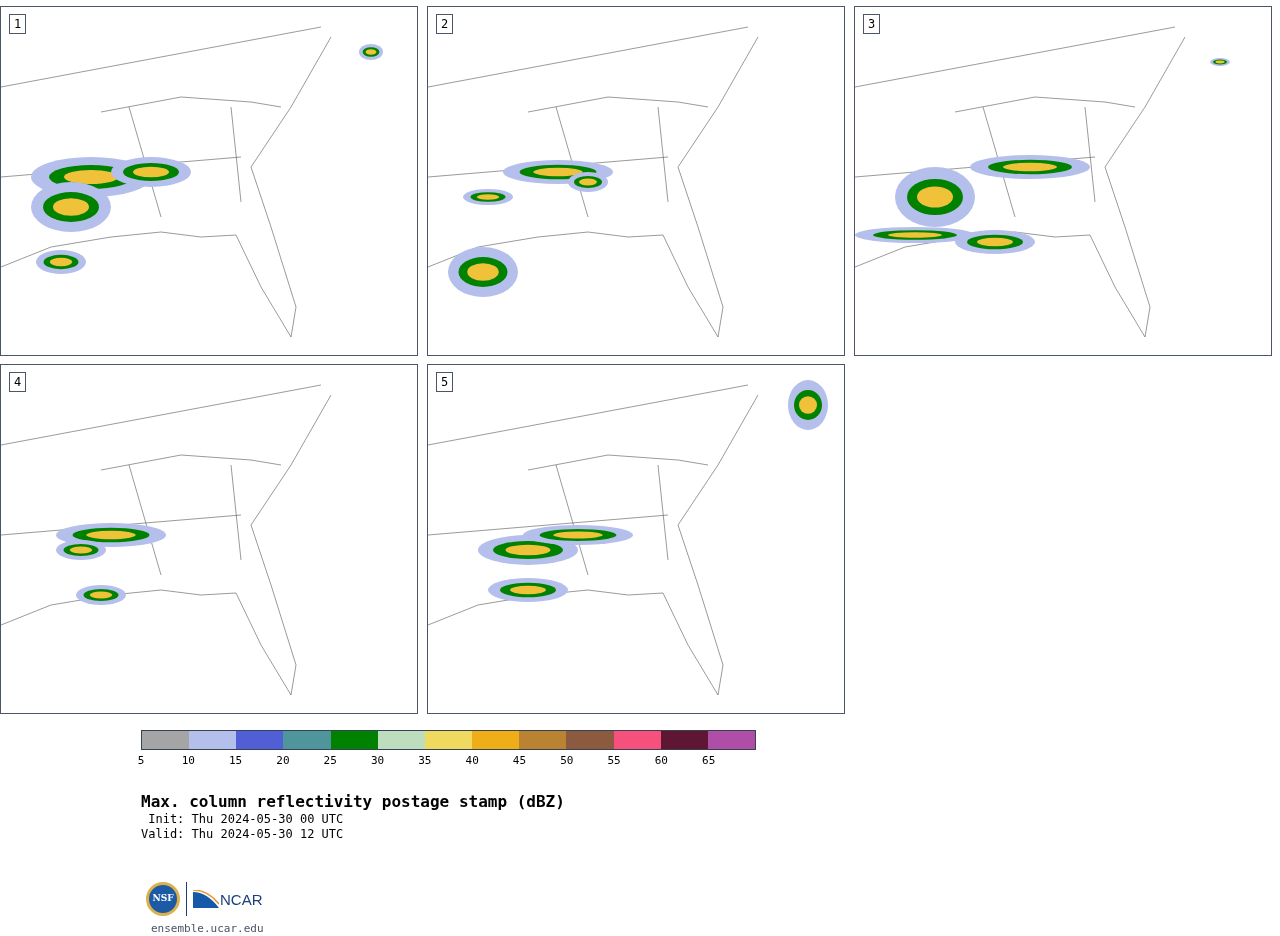 The width and height of the screenshot is (1280, 936). What do you see at coordinates (18, 382) in the screenshot?
I see `panel-number: 4` at bounding box center [18, 382].